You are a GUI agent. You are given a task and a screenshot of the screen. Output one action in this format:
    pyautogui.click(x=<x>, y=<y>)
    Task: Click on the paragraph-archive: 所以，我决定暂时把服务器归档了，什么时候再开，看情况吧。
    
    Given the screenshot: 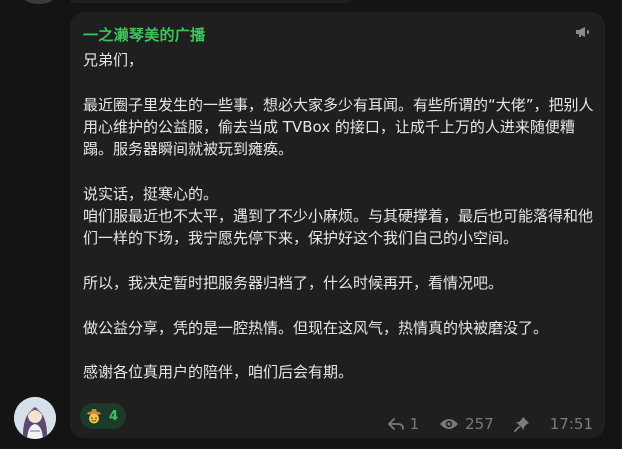 What is the action you would take?
    pyautogui.click(x=293, y=282)
    